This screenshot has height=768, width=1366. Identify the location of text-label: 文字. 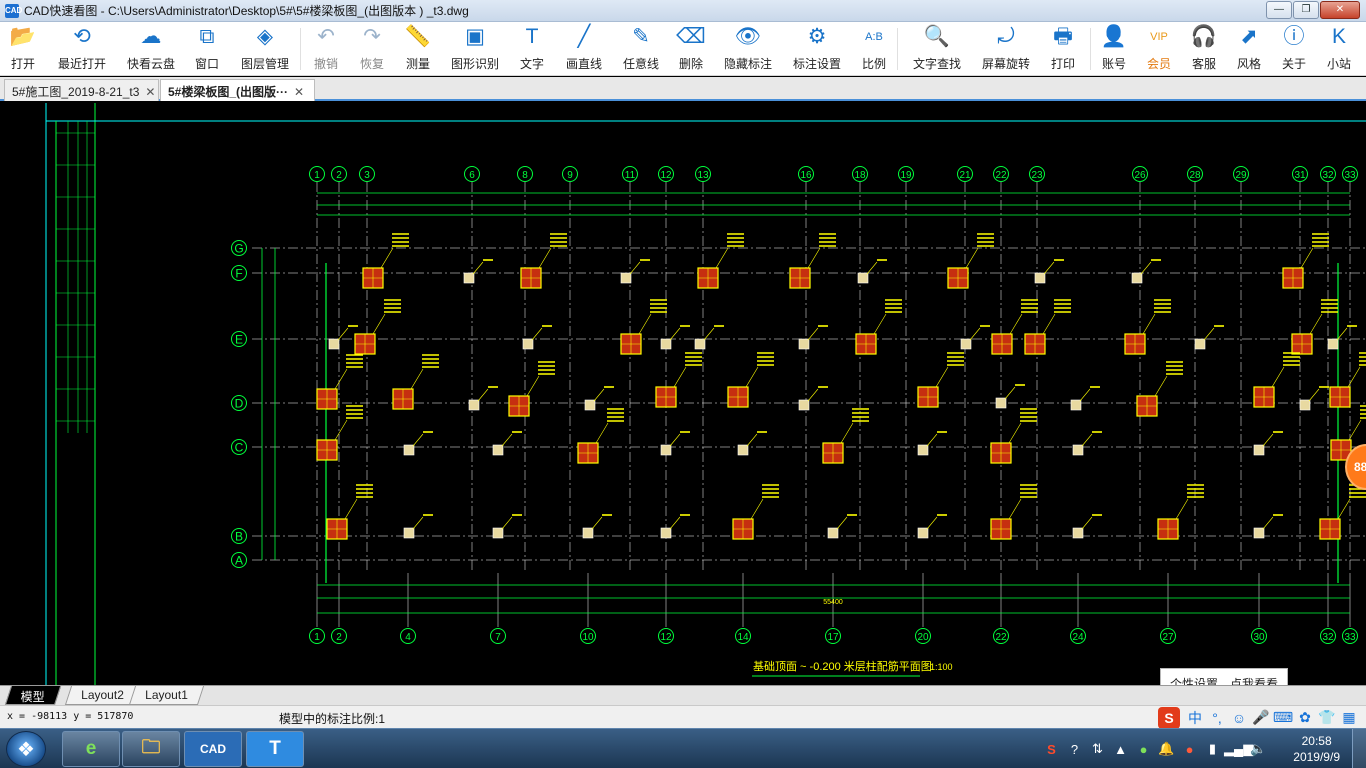
(531, 64).